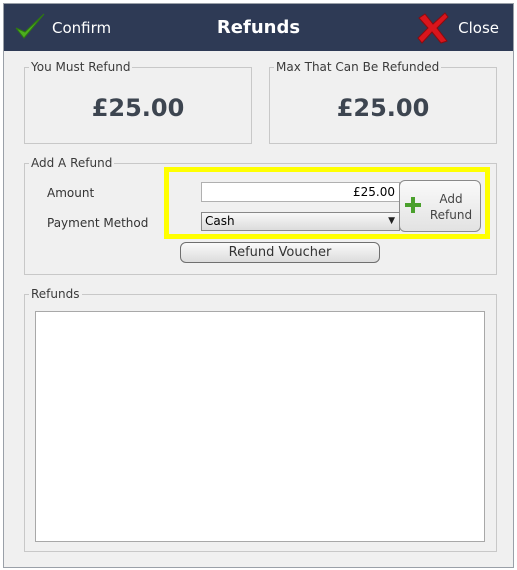  Describe the element at coordinates (433, 28) in the screenshot. I see `red-x-icon` at that location.